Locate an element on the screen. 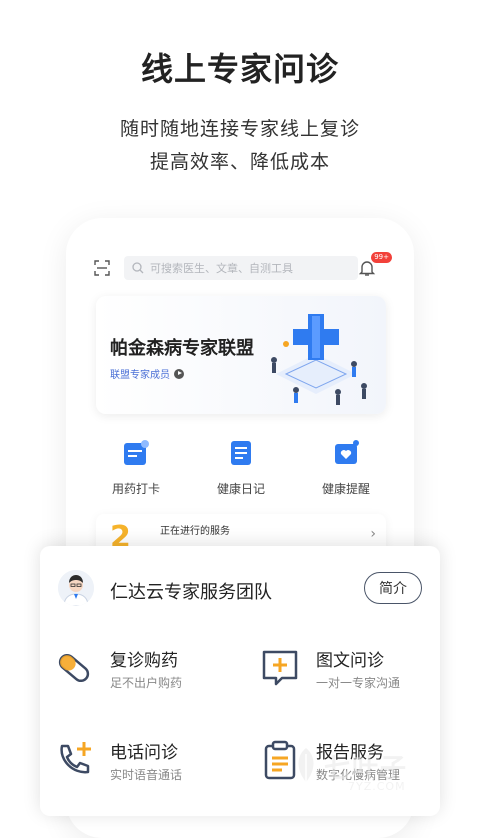  search-input: 可搜索医生、文章、自测工具 is located at coordinates (241, 268).